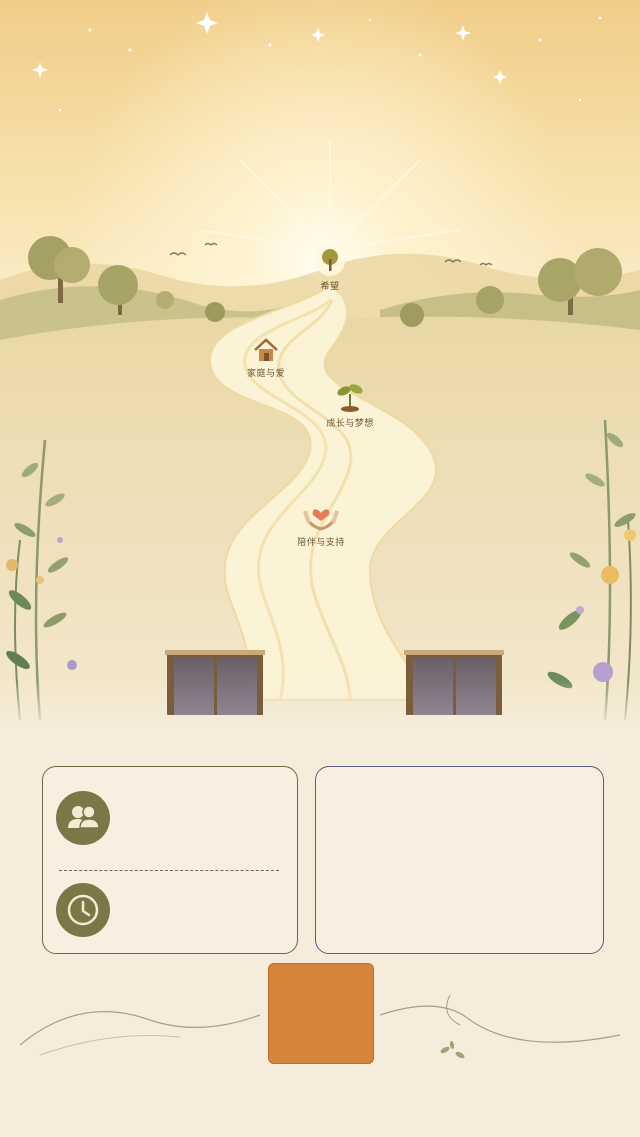 The image size is (640, 1137). I want to click on door-right, so click(454, 682).